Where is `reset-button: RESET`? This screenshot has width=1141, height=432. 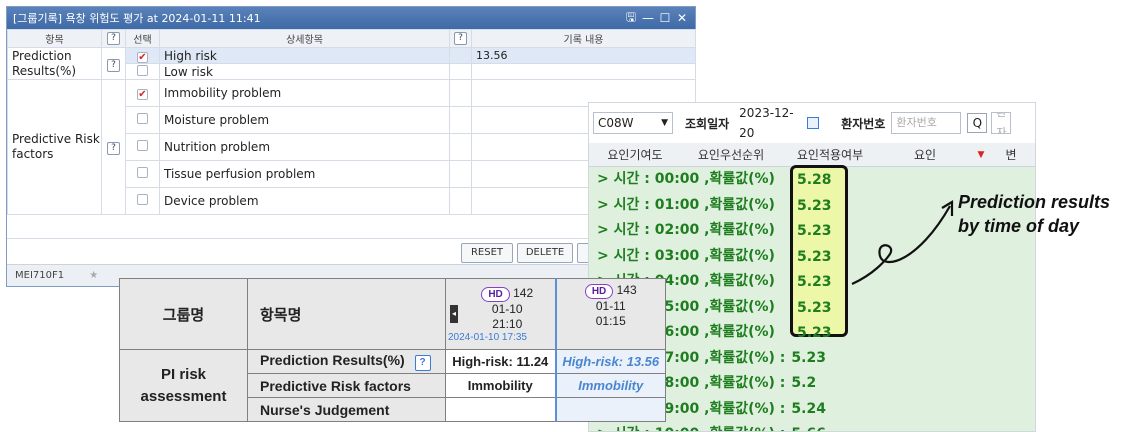 reset-button: RESET is located at coordinates (487, 253).